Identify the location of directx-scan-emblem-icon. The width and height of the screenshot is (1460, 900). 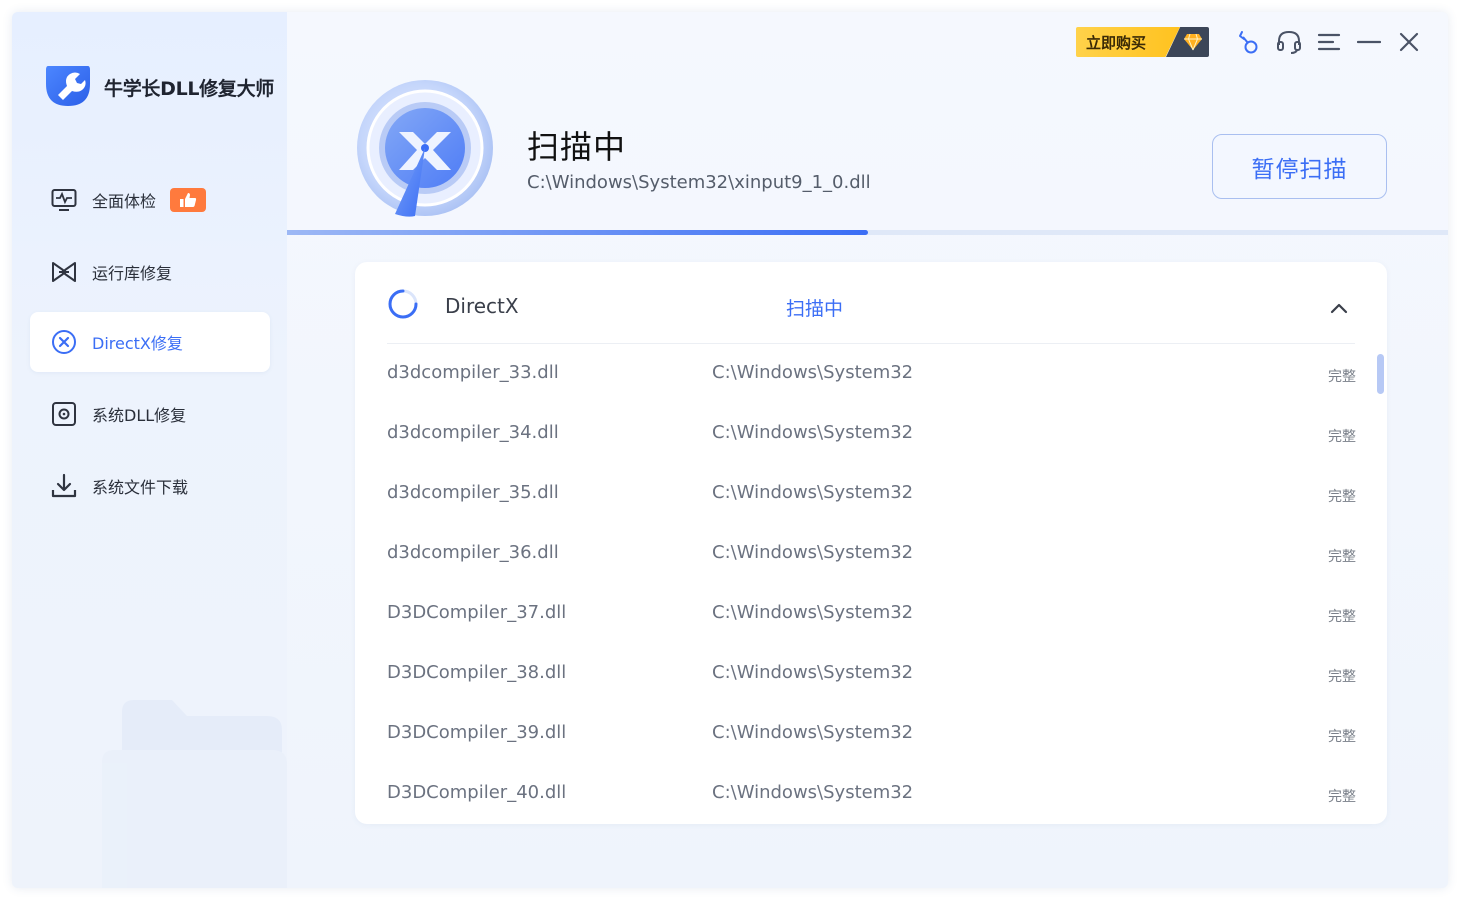
(425, 148).